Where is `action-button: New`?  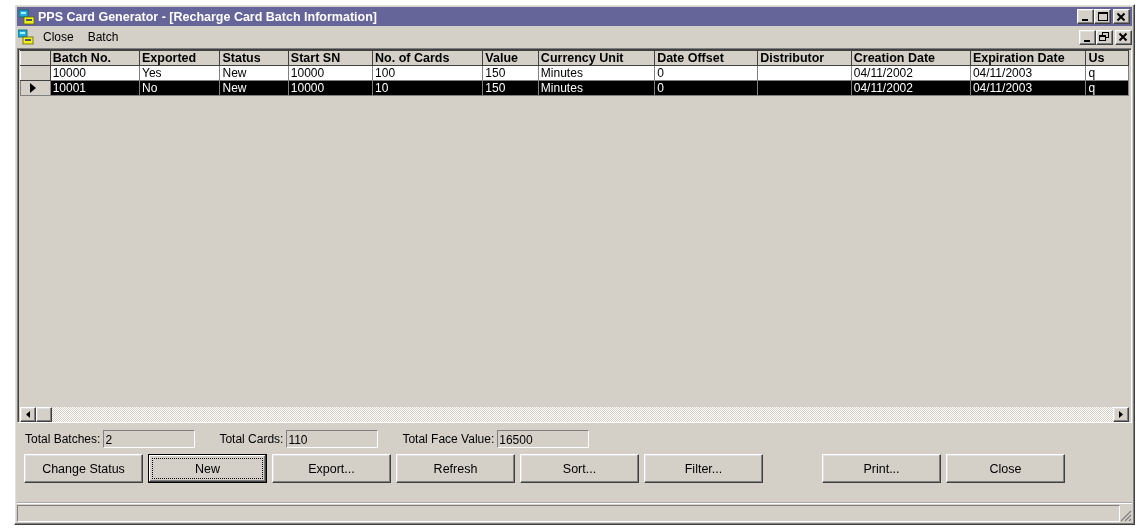
action-button: New is located at coordinates (207, 468).